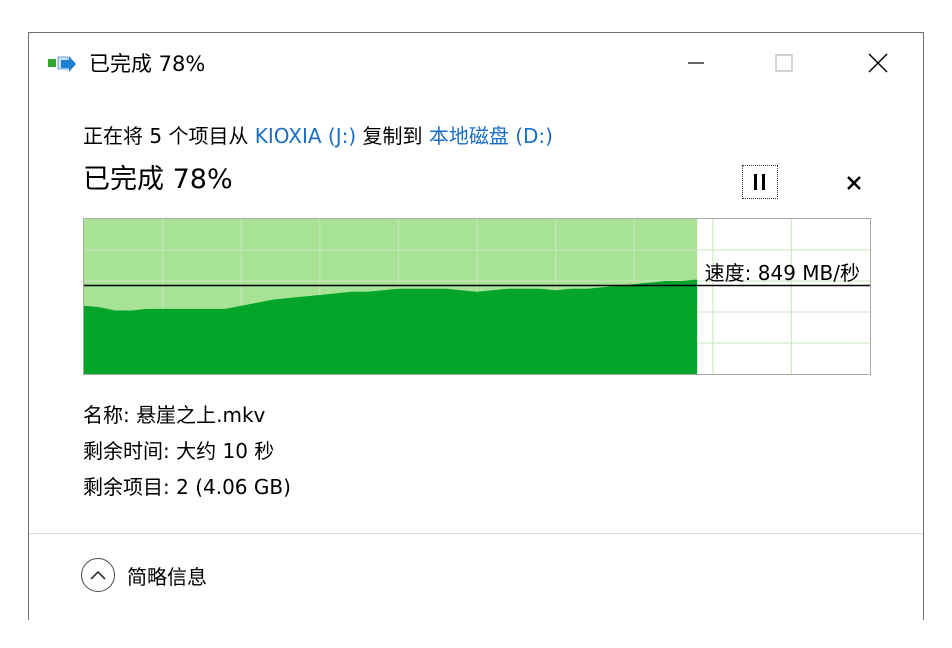 Image resolution: width=952 pixels, height=648 pixels. Describe the element at coordinates (476, 64) in the screenshot. I see `title-bar: 已完成 78%` at that location.